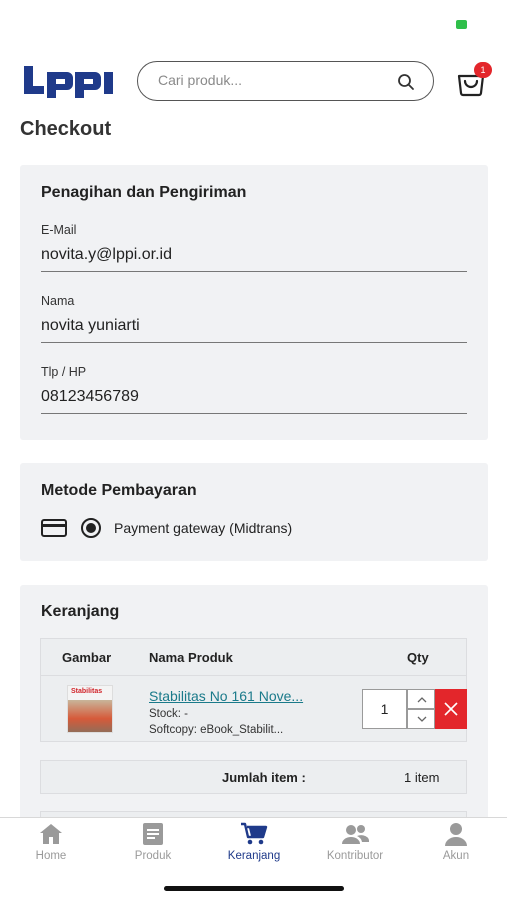  What do you see at coordinates (203, 528) in the screenshot?
I see `payment-option-label: Payment gateway (Midtrans)` at bounding box center [203, 528].